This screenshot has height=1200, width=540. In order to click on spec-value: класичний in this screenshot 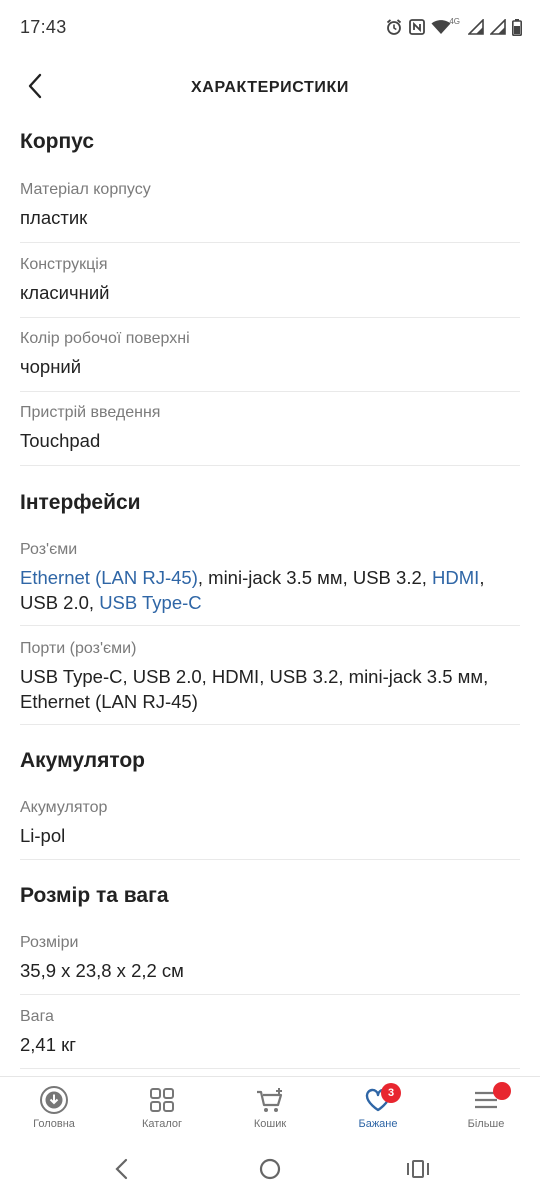, I will do `click(65, 292)`.